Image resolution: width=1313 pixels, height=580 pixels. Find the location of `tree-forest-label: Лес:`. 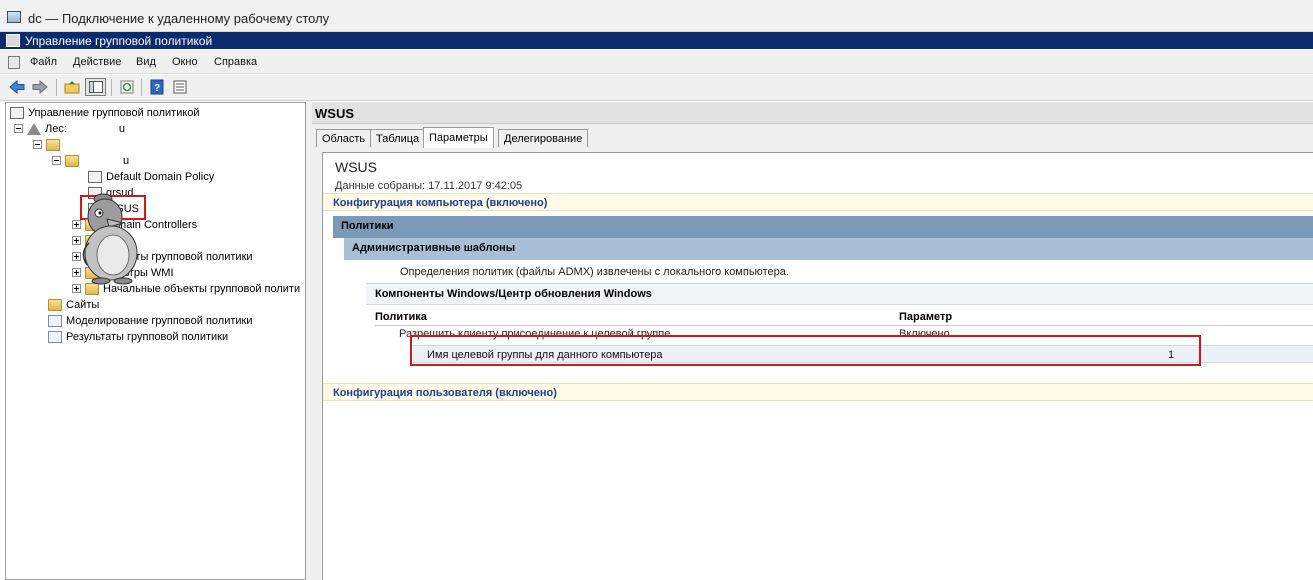

tree-forest-label: Лес: is located at coordinates (56, 128).